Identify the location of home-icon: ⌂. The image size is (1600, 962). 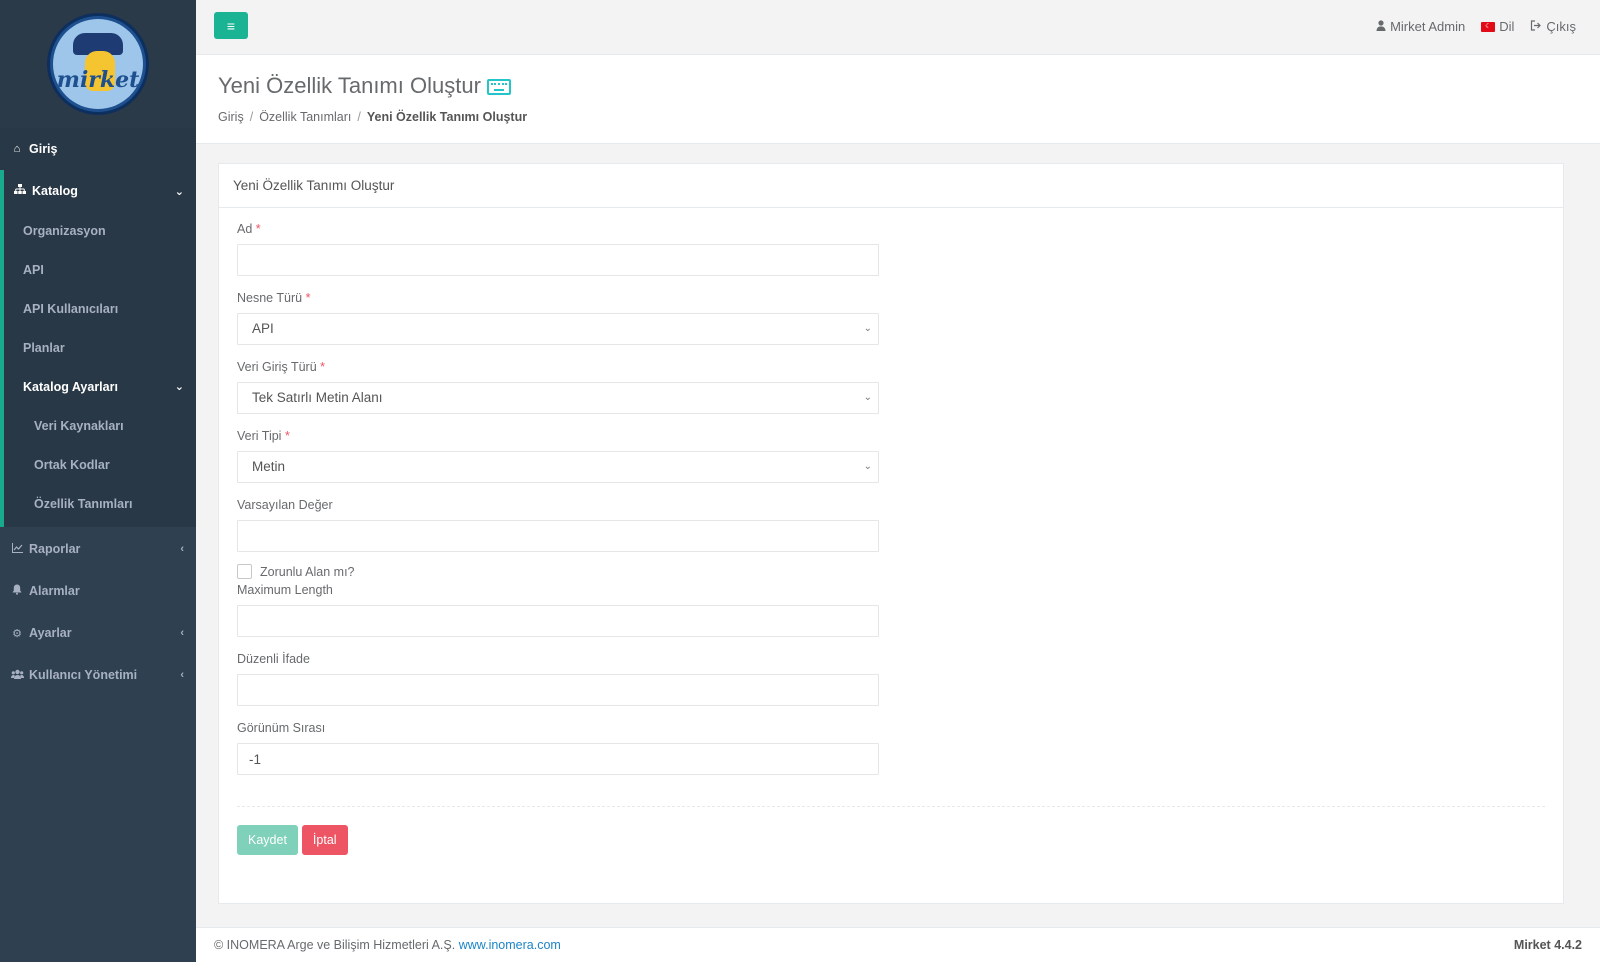
(17, 149).